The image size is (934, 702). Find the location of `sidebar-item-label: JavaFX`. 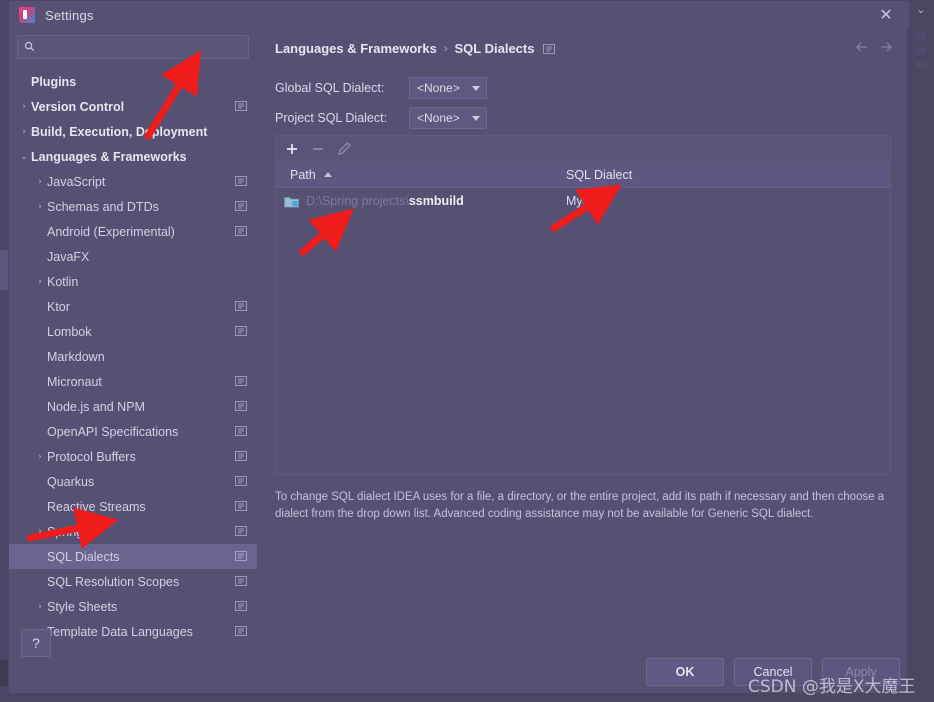

sidebar-item-label: JavaFX is located at coordinates (68, 256).